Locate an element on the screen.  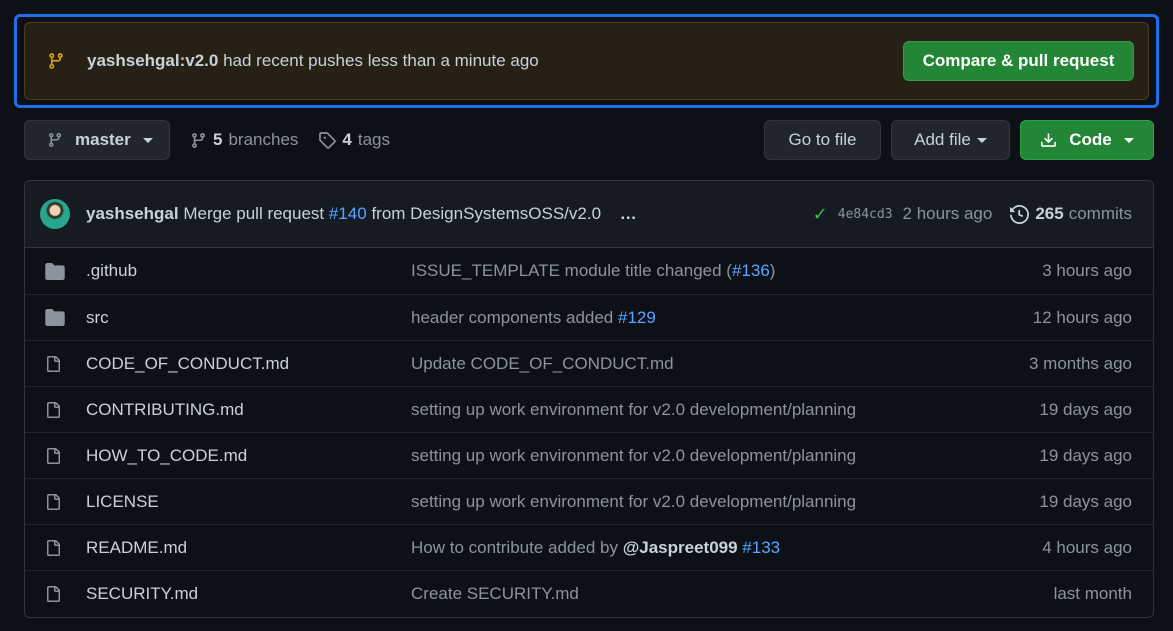
user-mention-link: @Jaspreet099 is located at coordinates (680, 547).